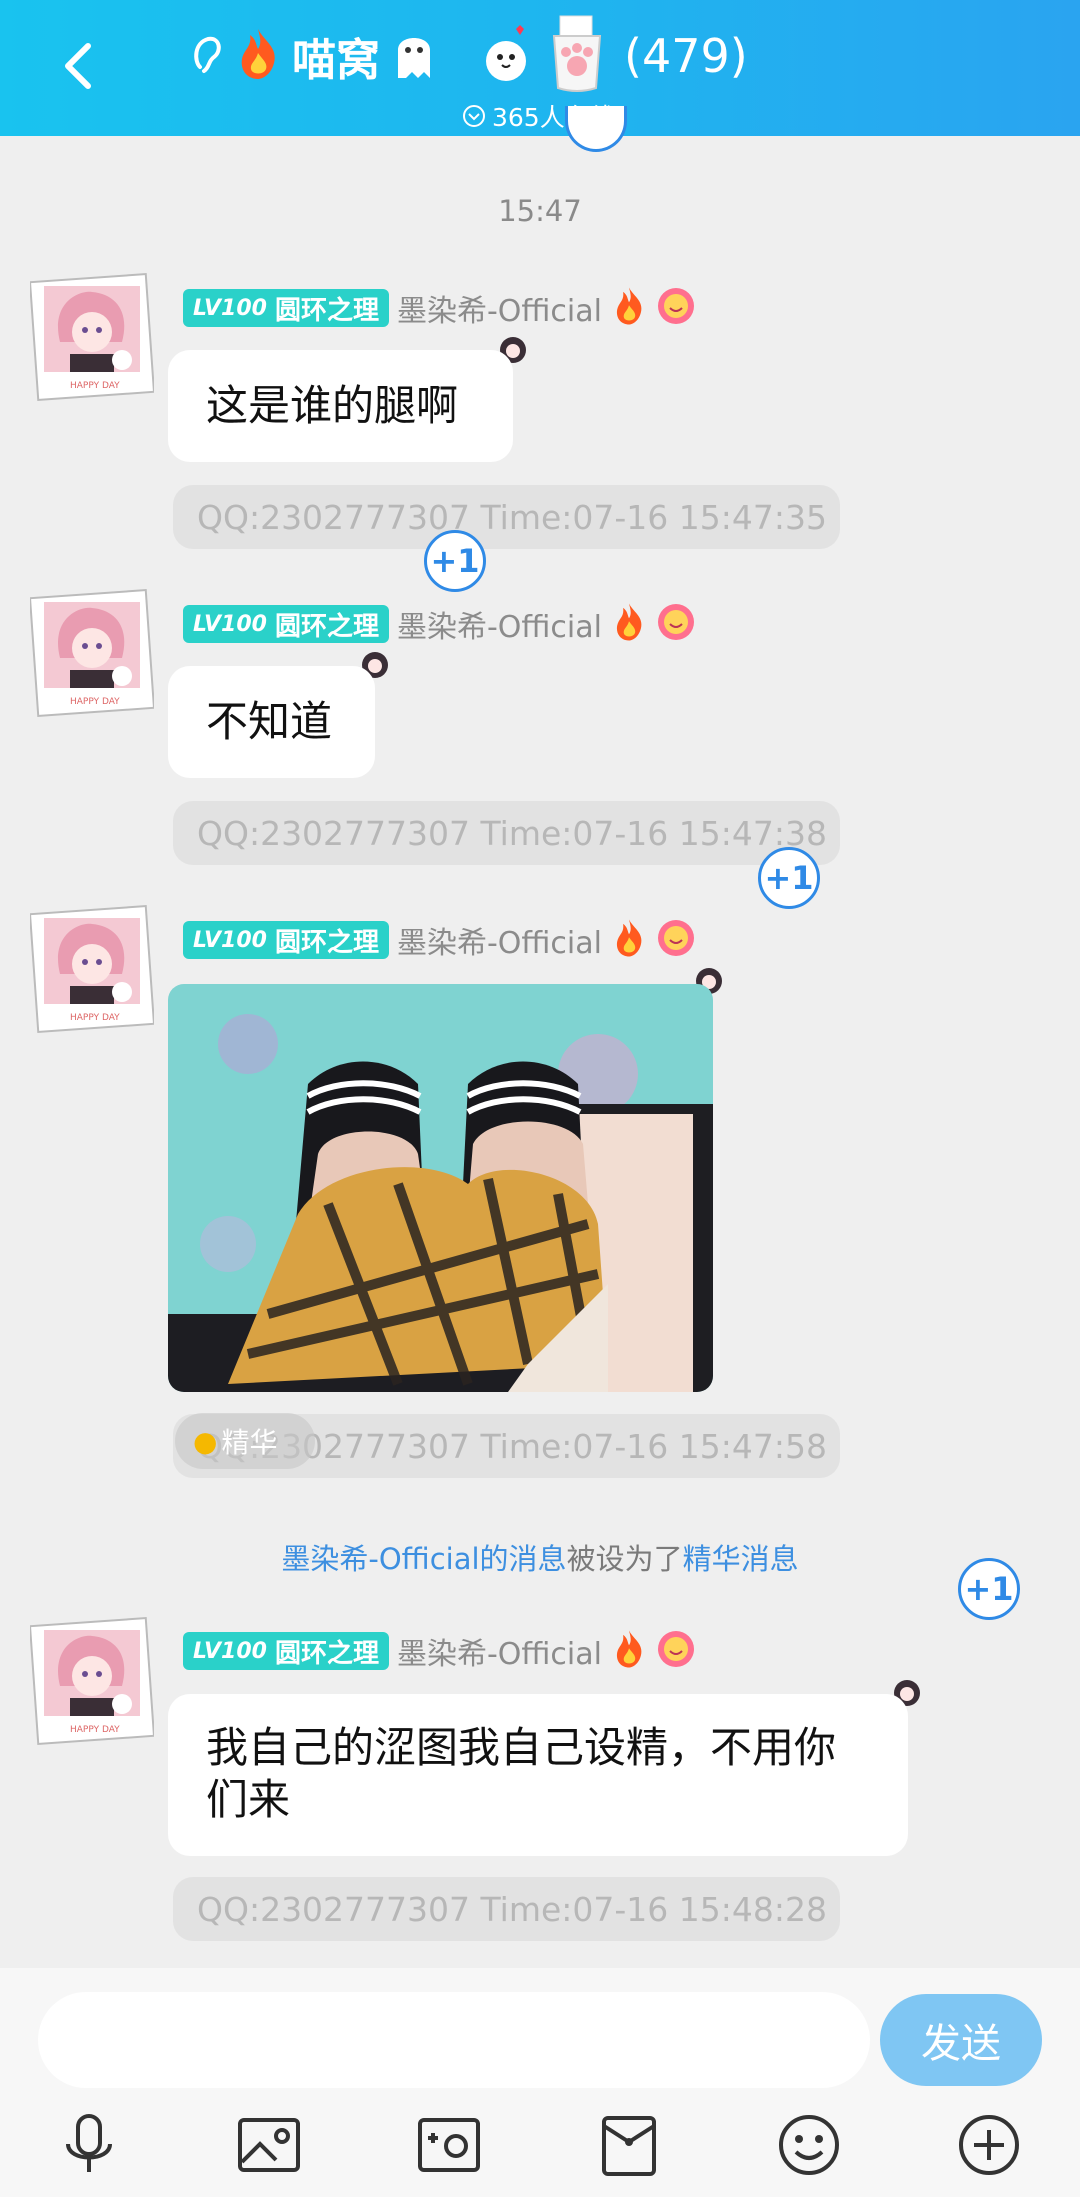  Describe the element at coordinates (423, 1559) in the screenshot. I see `notice-sender-link: 墨染希-Official的消息` at that location.